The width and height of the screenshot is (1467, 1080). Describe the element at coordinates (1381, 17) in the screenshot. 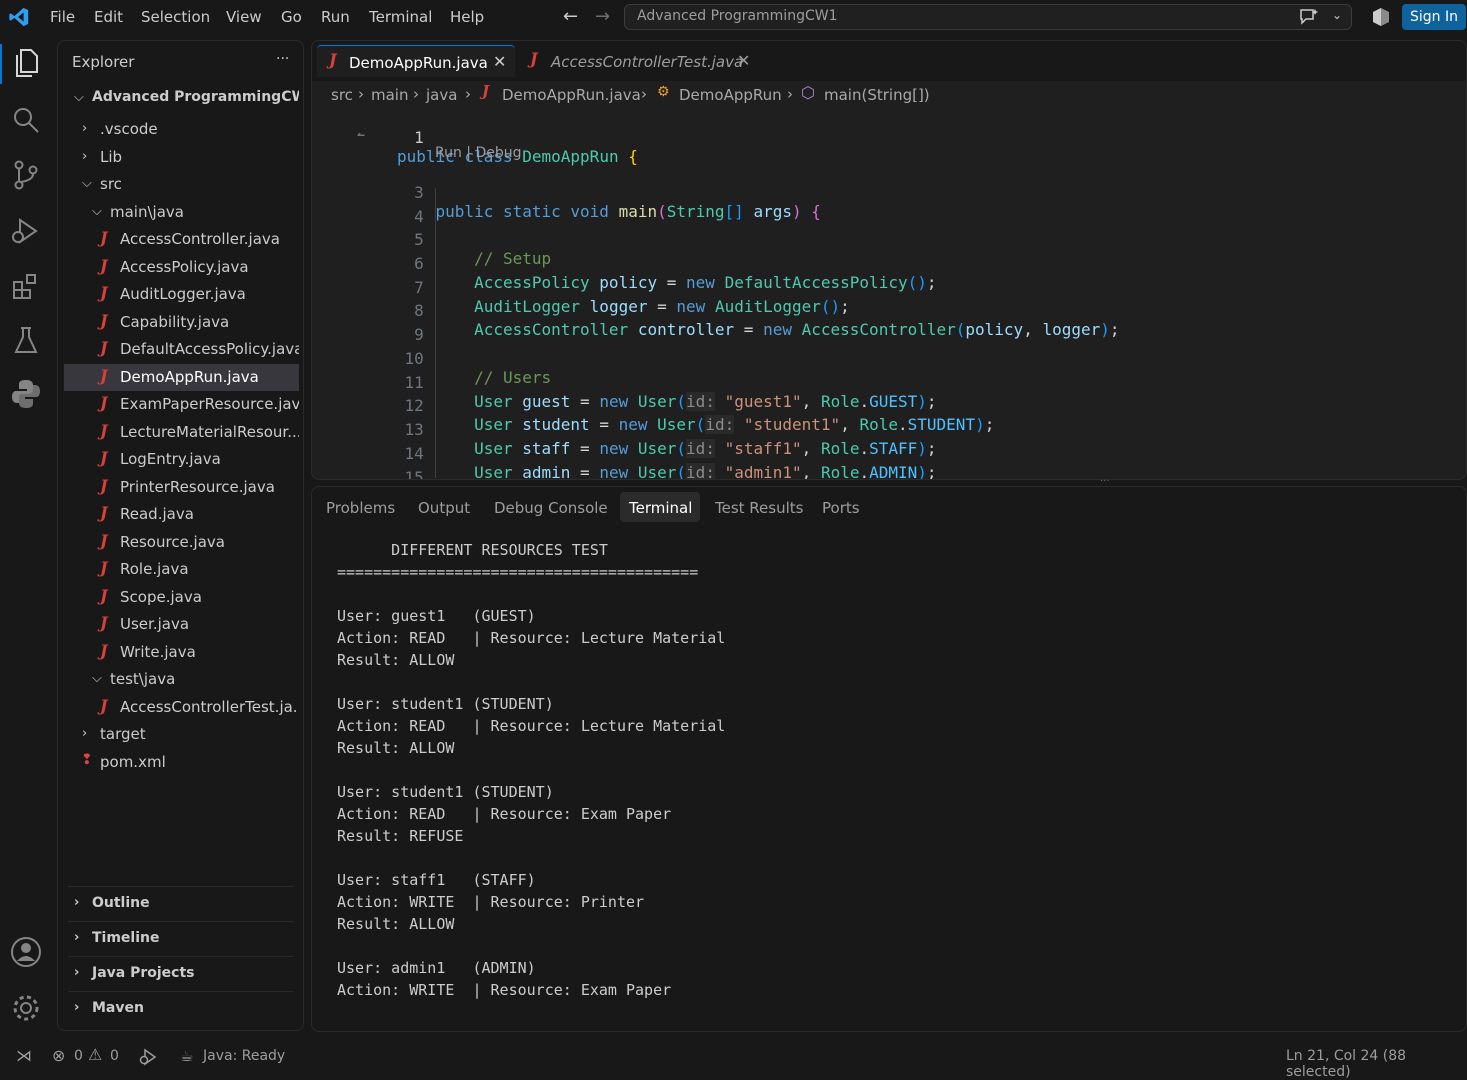

I see `accounts-shield-icon` at that location.